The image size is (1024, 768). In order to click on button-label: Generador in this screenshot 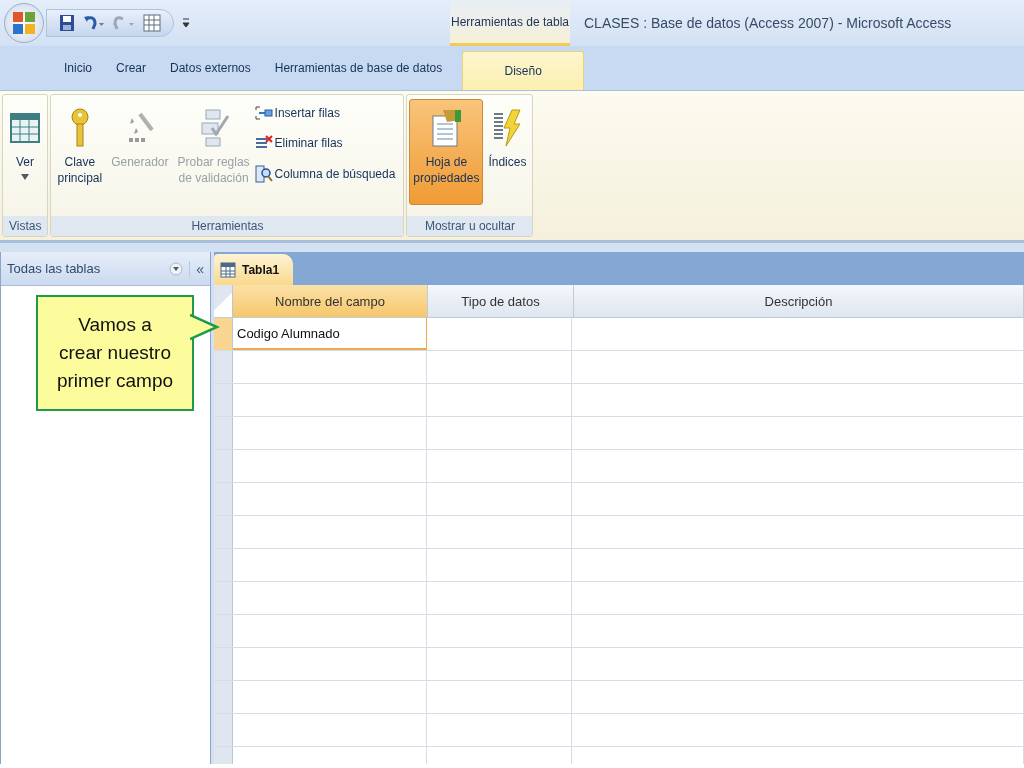, I will do `click(140, 162)`.